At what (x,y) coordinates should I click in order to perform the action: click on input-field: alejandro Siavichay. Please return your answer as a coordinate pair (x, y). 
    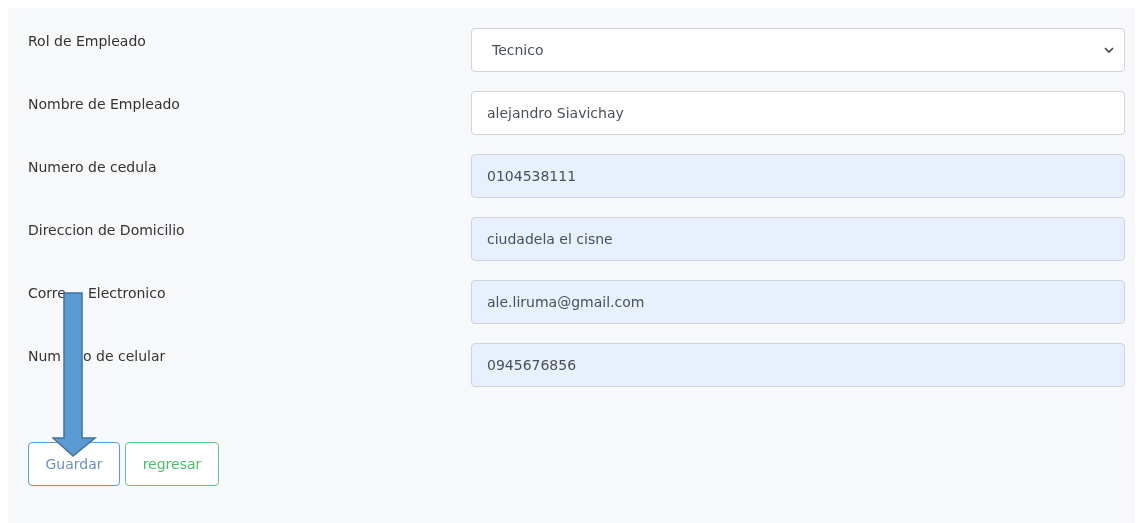
    Looking at the image, I should click on (798, 113).